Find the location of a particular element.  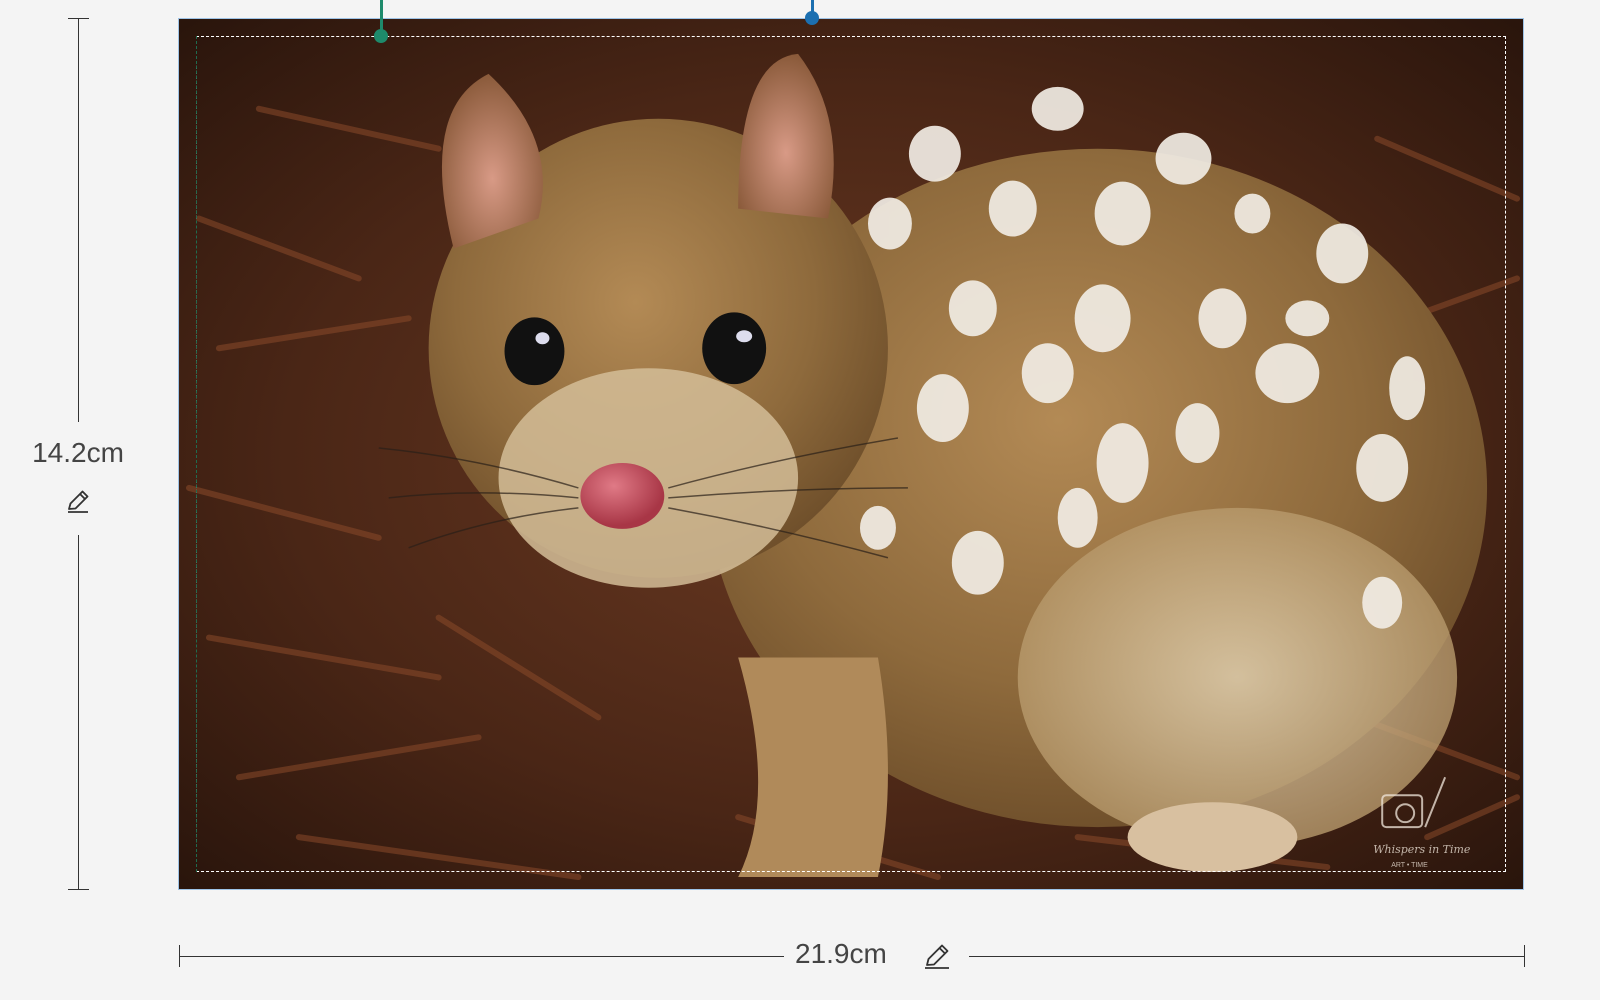

height-dimension-cap-bottom is located at coordinates (78, 889).